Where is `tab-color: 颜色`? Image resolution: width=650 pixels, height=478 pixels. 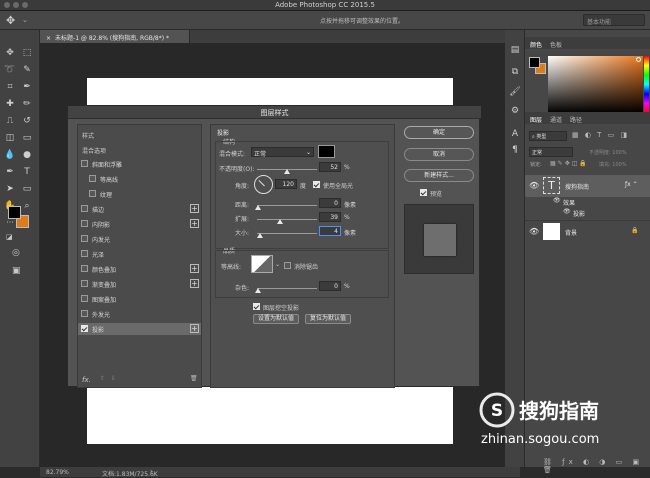
tab-color: 颜色 is located at coordinates (536, 44).